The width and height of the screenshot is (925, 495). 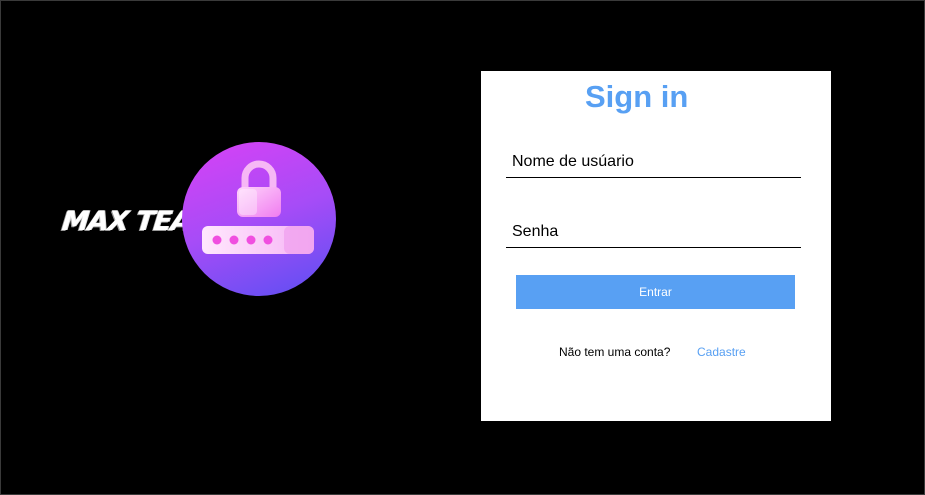 What do you see at coordinates (615, 352) in the screenshot?
I see `no-account-label: Não tem uma conta?` at bounding box center [615, 352].